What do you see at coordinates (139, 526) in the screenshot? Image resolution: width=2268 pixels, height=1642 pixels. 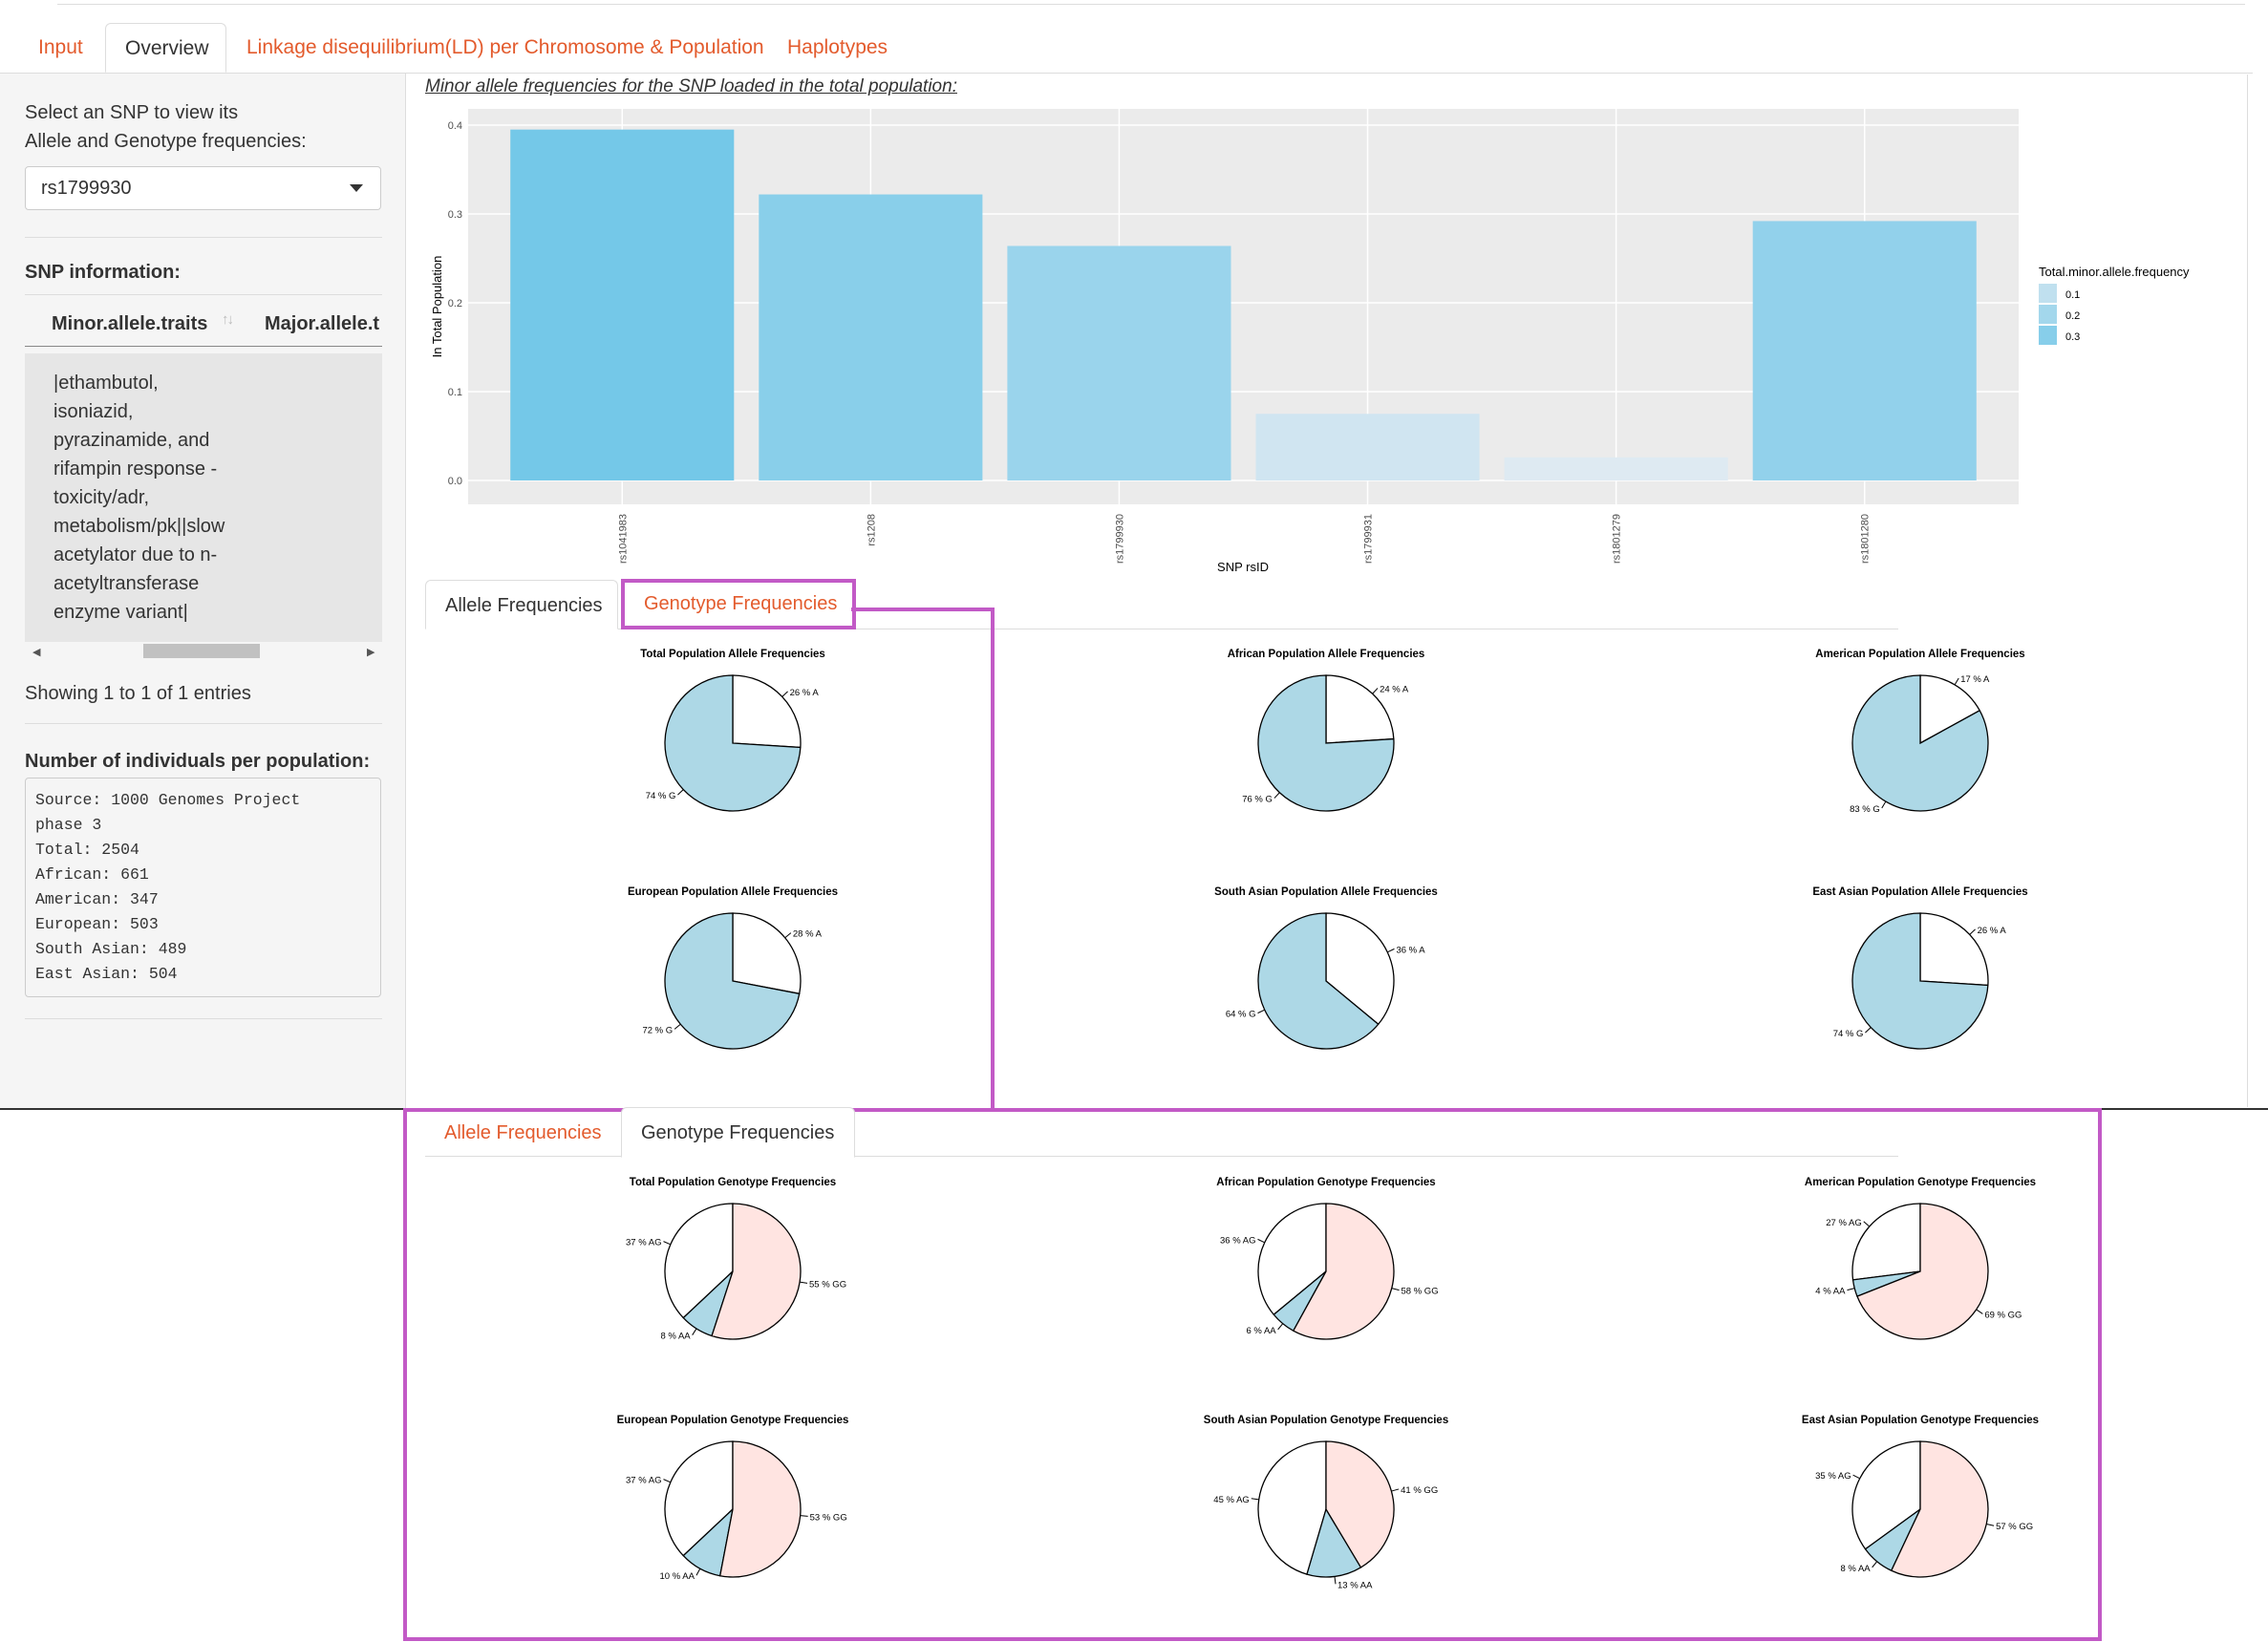 I see `cell-line: metabolism/pk||slow` at bounding box center [139, 526].